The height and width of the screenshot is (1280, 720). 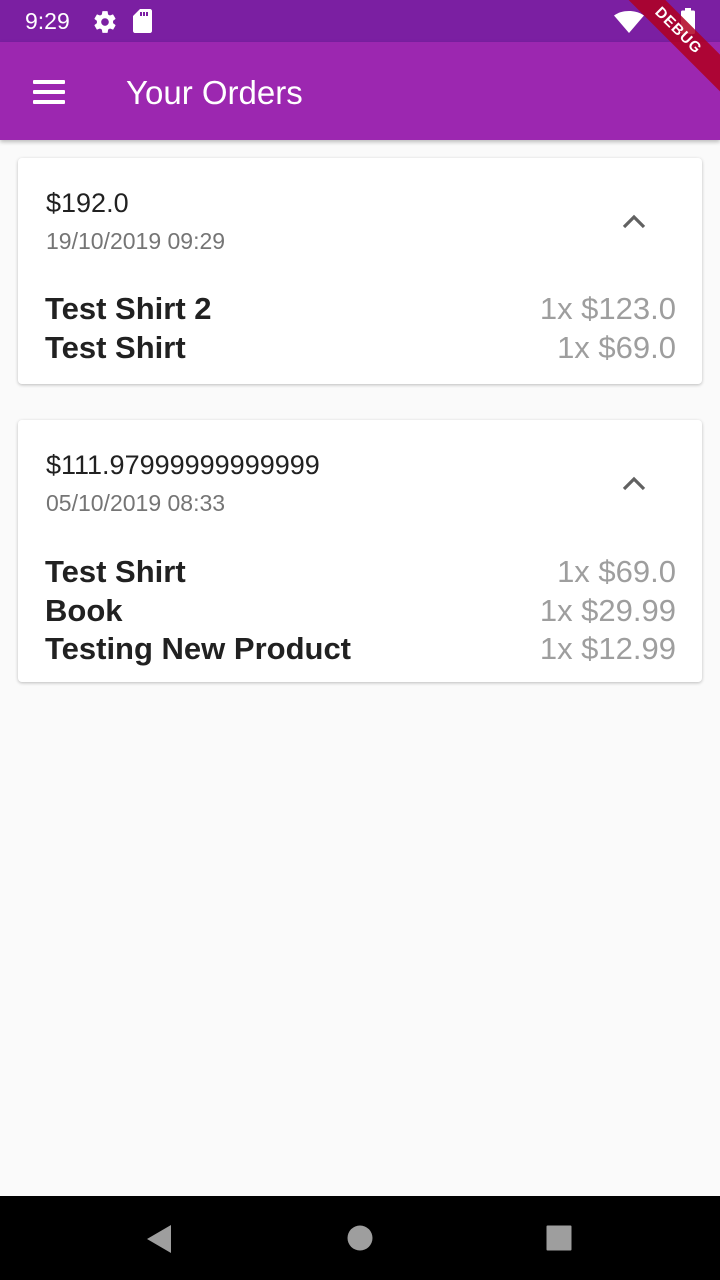 I want to click on item-name: Test Shirt 2, so click(x=128, y=308).